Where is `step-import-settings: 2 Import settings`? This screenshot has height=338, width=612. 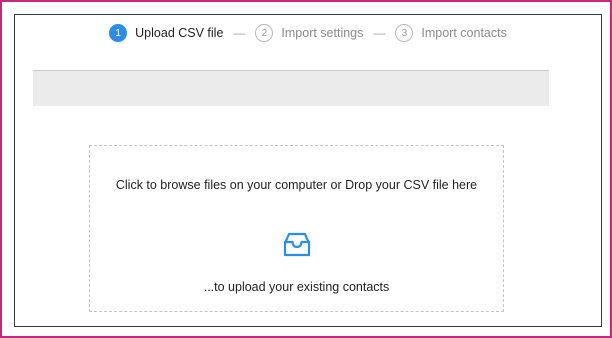
step-import-settings: 2 Import settings is located at coordinates (309, 33).